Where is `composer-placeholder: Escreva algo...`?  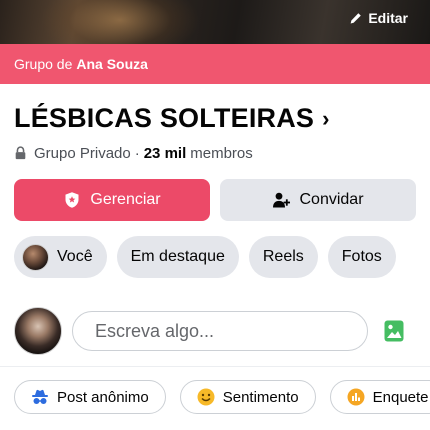
composer-placeholder: Escreva algo... is located at coordinates (155, 330).